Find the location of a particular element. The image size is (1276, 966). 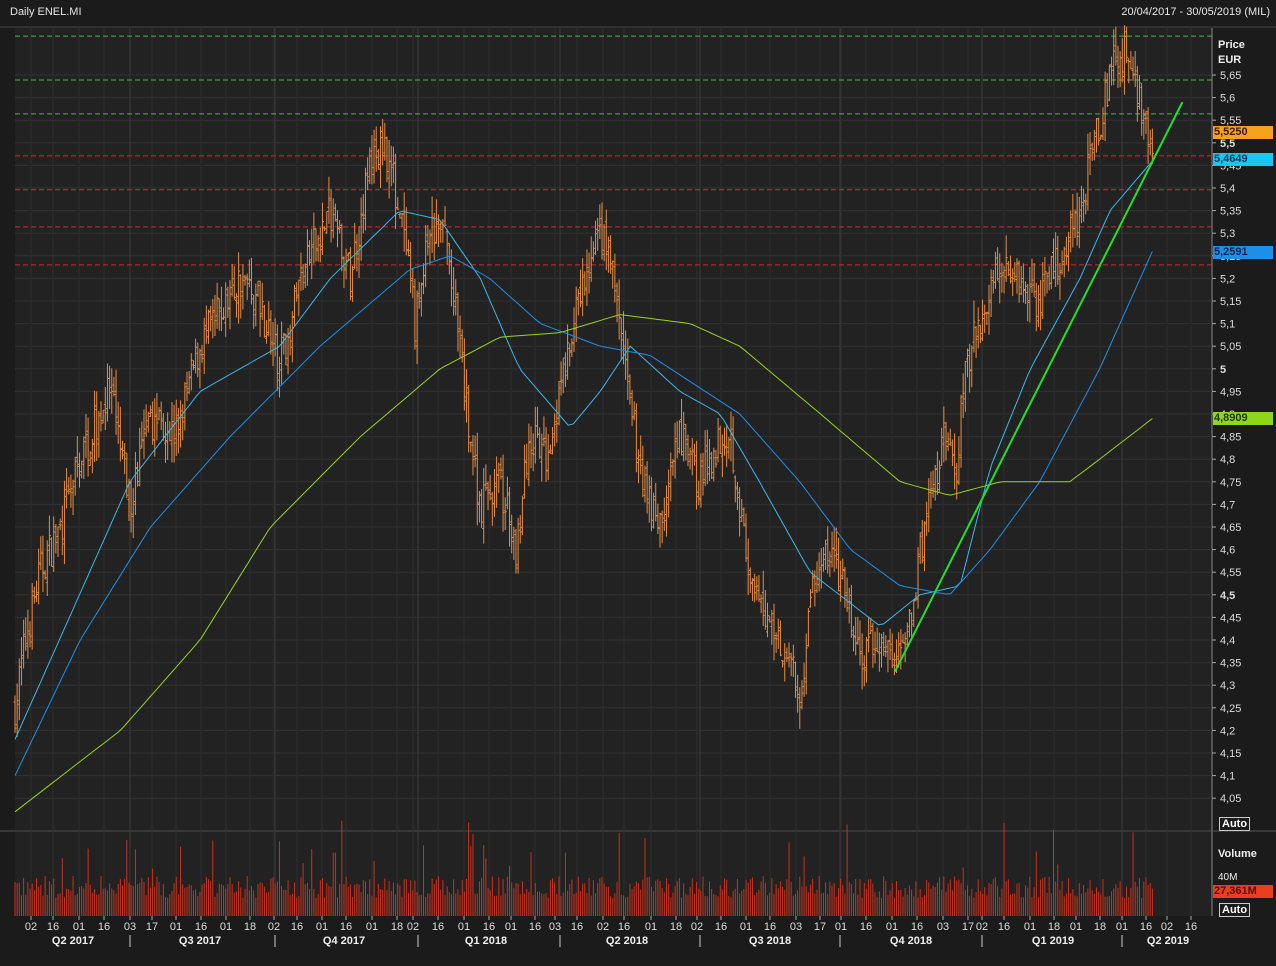

price-tick-label: 5,1 is located at coordinates (1227, 325).